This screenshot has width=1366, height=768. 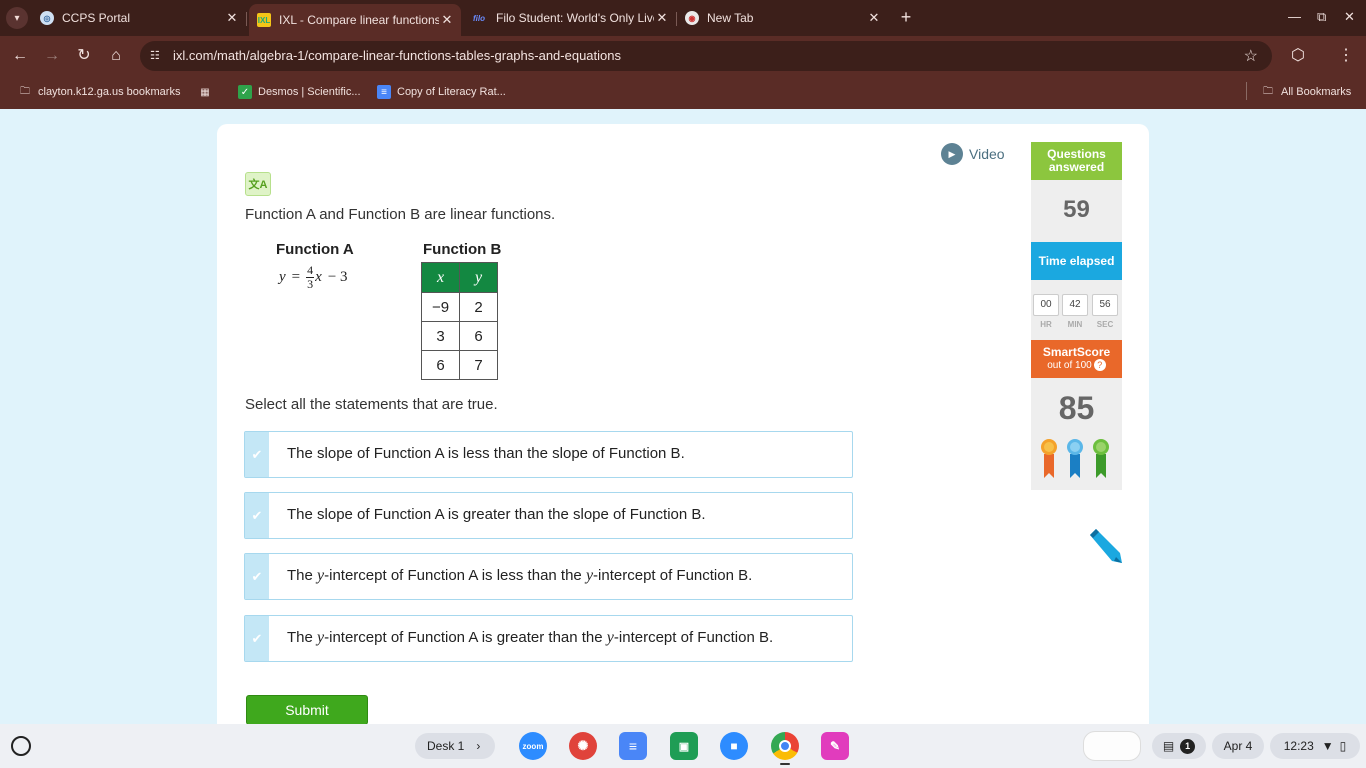 I want to click on table-row: 6 7, so click(x=459, y=365).